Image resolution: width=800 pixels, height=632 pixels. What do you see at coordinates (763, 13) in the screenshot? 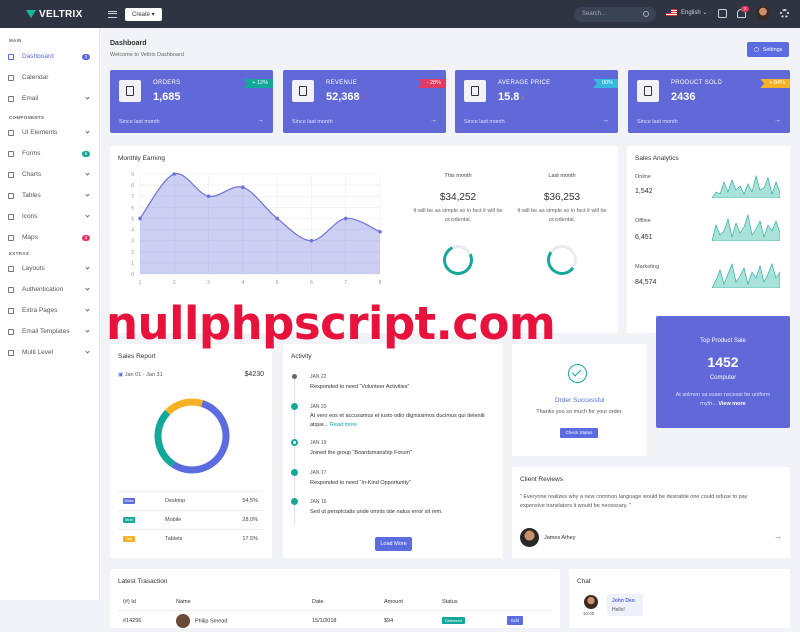
I see `user-avatar` at bounding box center [763, 13].